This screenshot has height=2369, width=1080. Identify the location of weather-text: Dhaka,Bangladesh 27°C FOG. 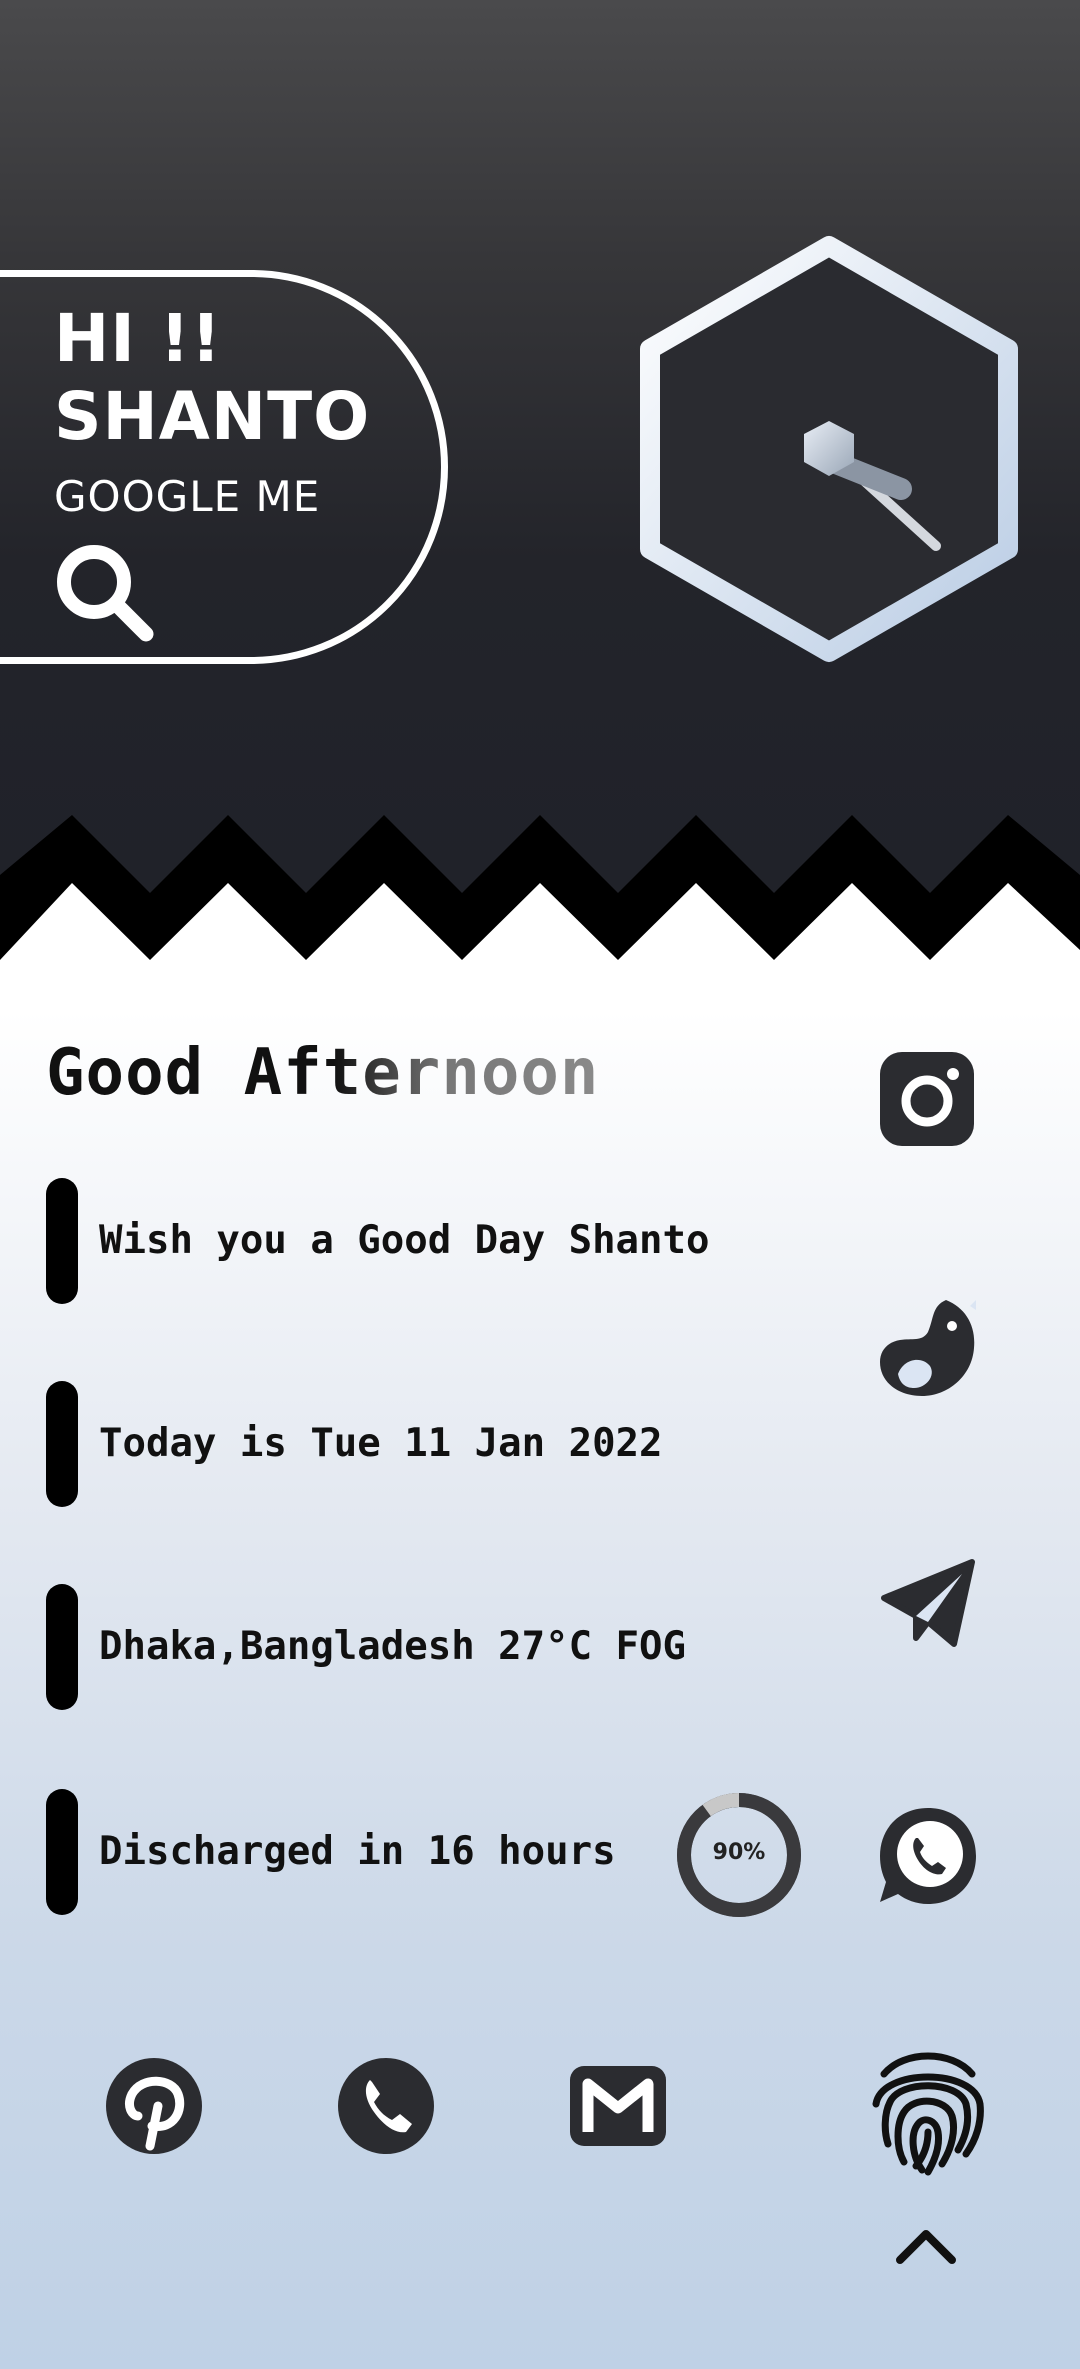
(392, 1646).